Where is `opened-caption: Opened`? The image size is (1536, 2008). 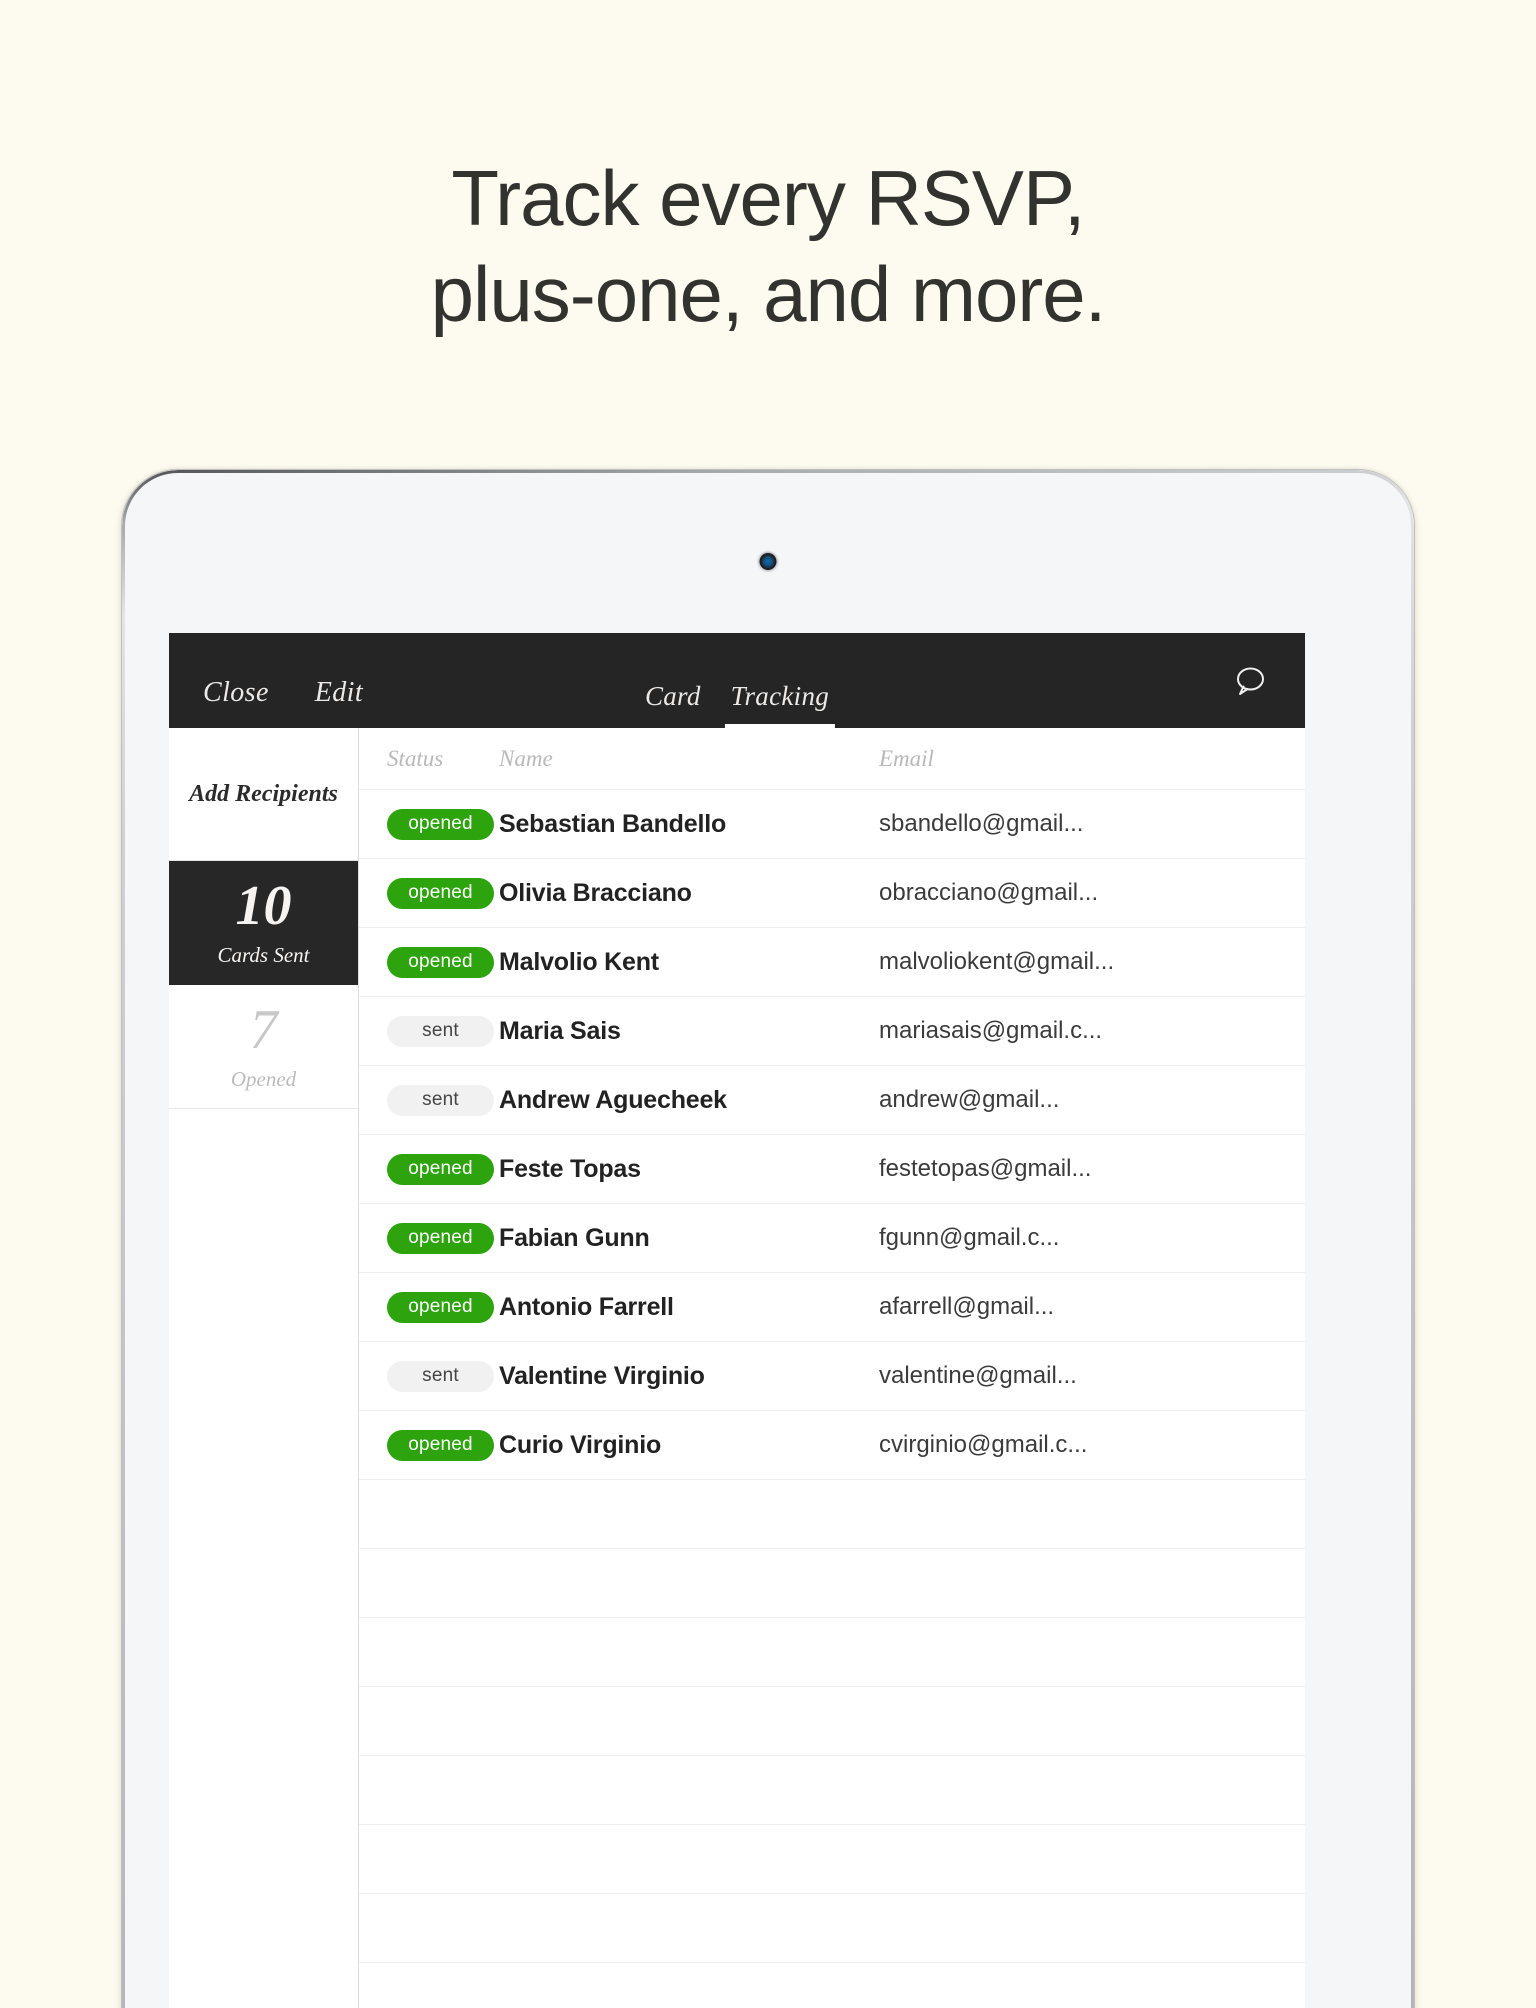 opened-caption: Opened is located at coordinates (263, 1078).